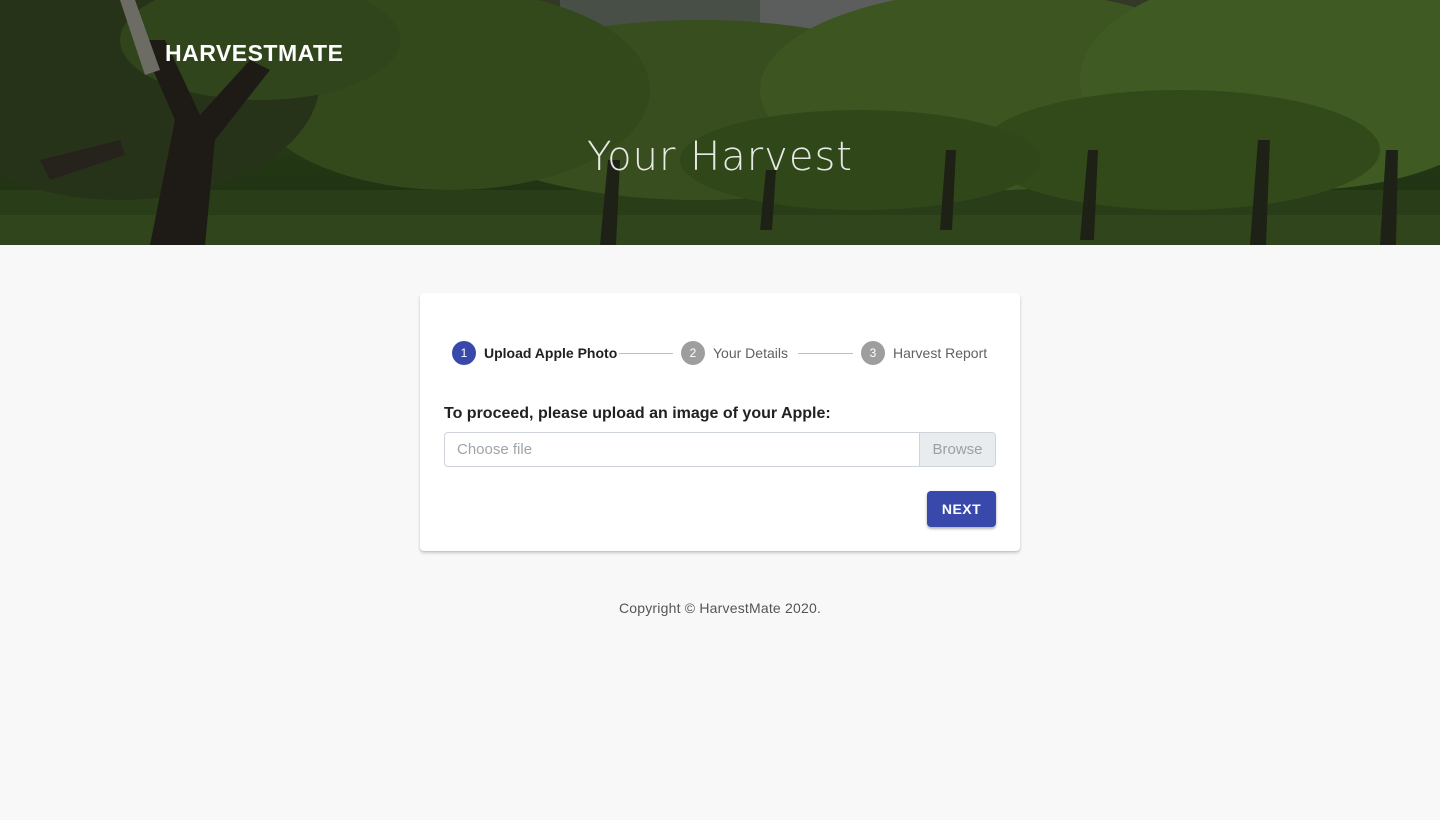 The width and height of the screenshot is (1440, 820). I want to click on step-label: Your Details, so click(750, 353).